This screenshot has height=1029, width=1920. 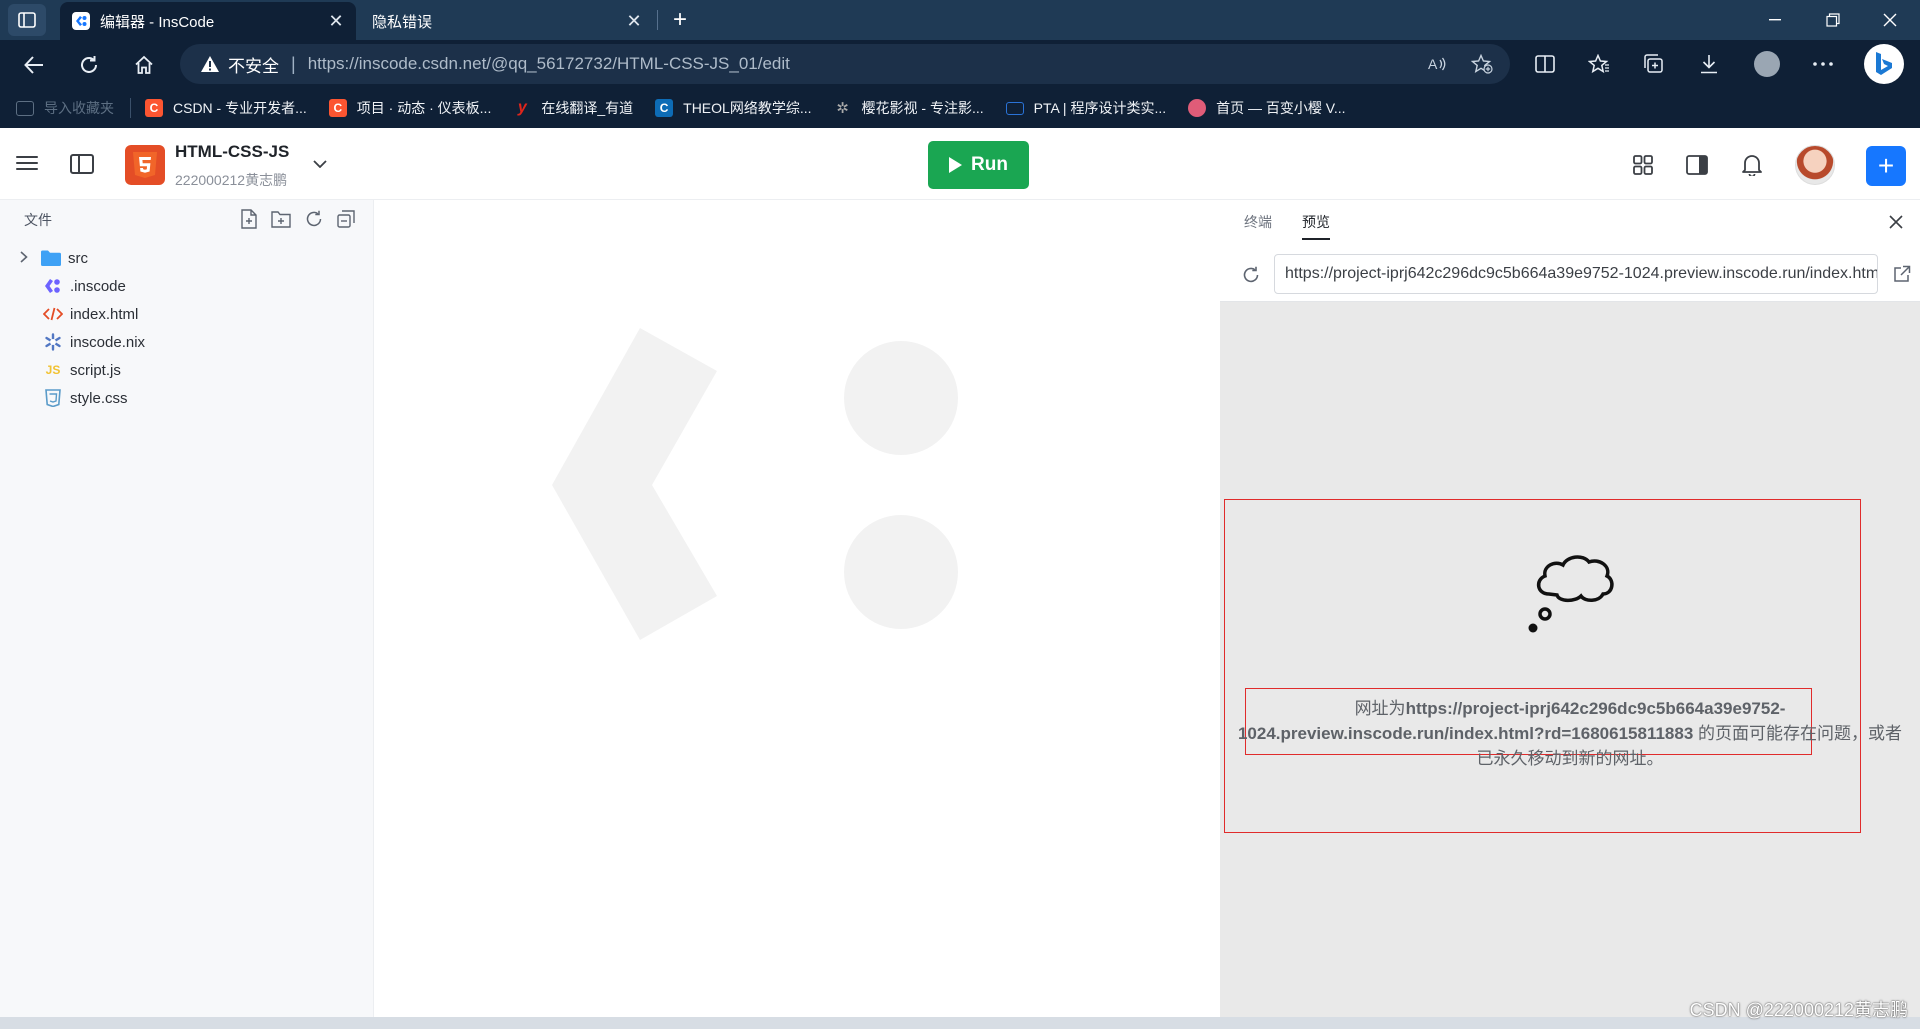 I want to click on bookmark-label: 导入收藏夹, so click(x=79, y=108).